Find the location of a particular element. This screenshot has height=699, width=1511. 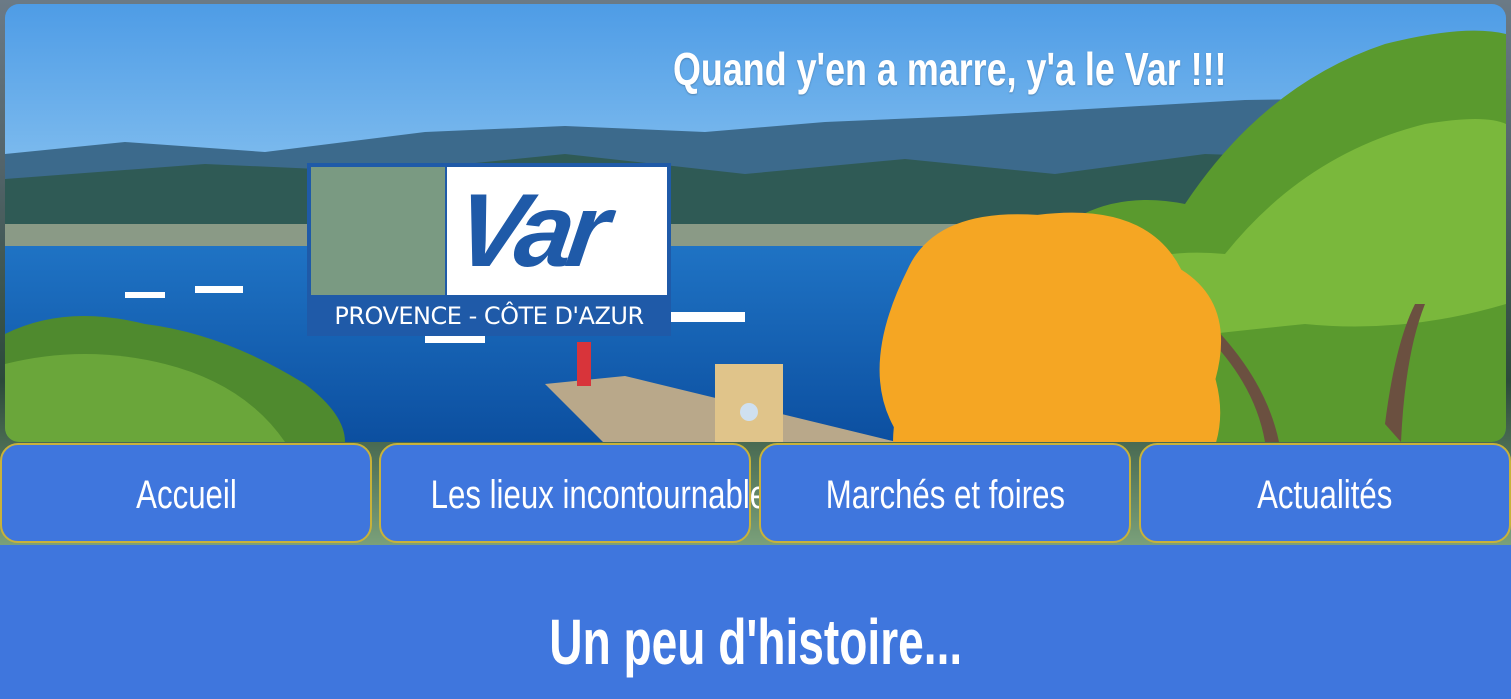

nav-item-marches-foires: Marchés et foires is located at coordinates (945, 493).